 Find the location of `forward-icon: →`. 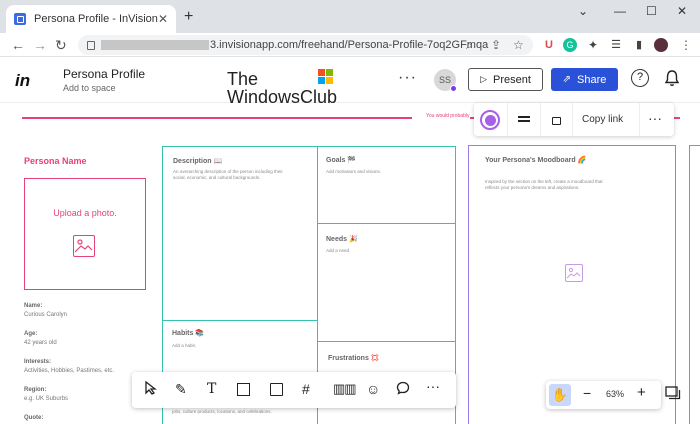

forward-icon: → is located at coordinates (40, 45).